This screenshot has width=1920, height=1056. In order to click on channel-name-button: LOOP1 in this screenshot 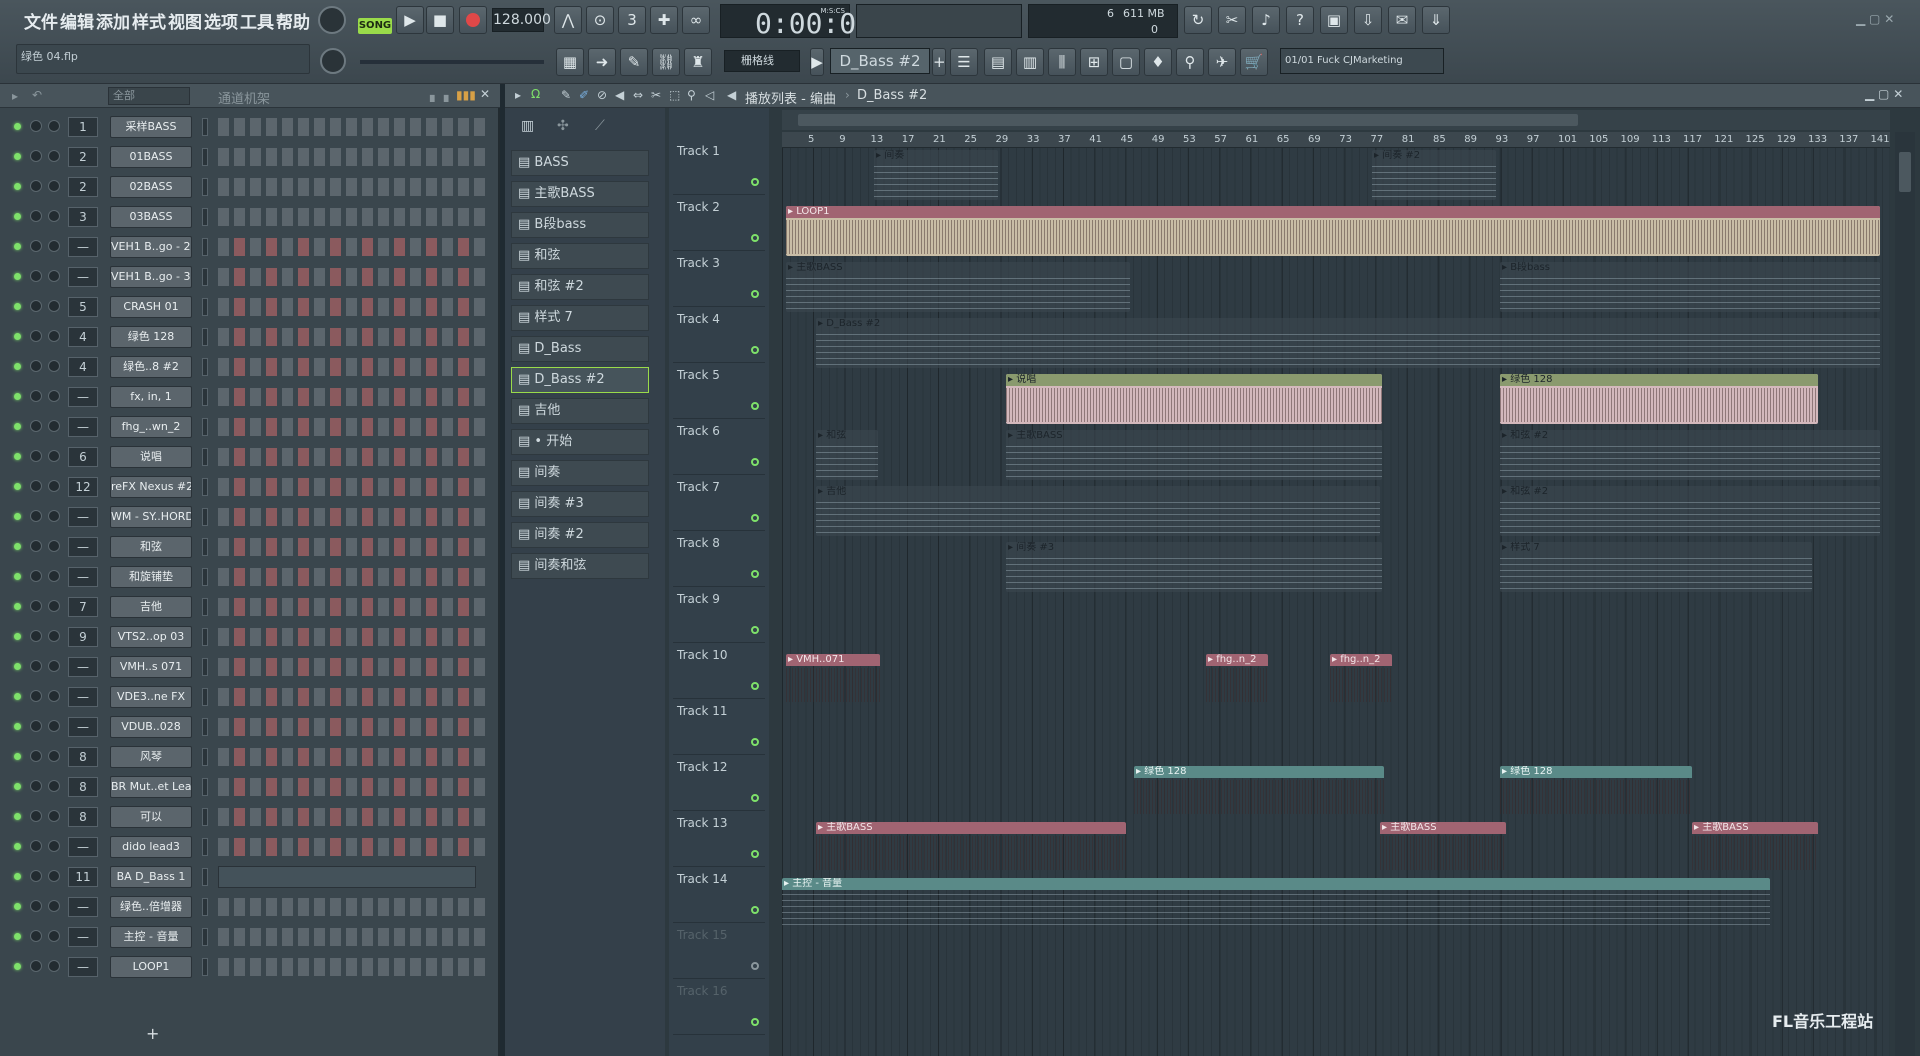, I will do `click(151, 967)`.